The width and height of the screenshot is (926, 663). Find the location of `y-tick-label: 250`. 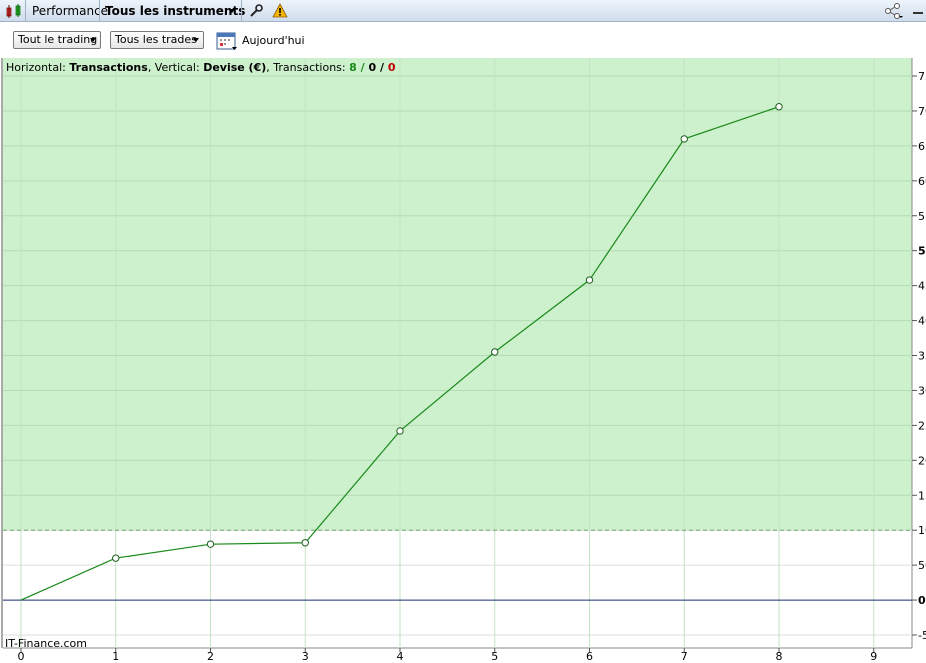

y-tick-label: 250 is located at coordinates (922, 425).